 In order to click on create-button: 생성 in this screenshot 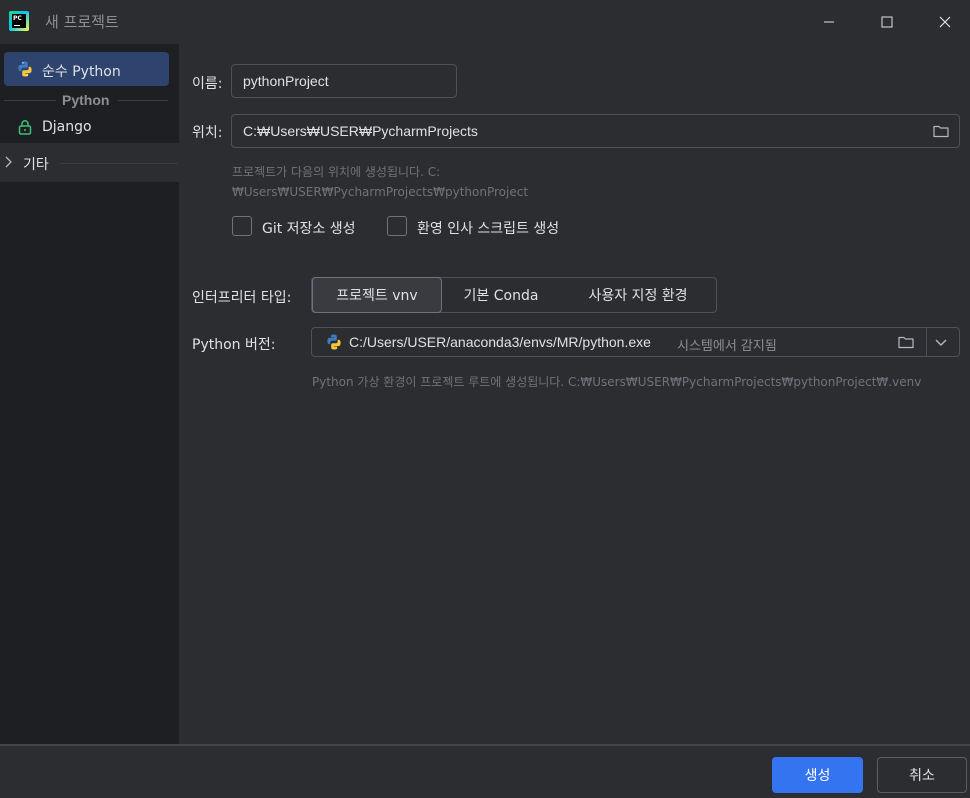, I will do `click(817, 775)`.